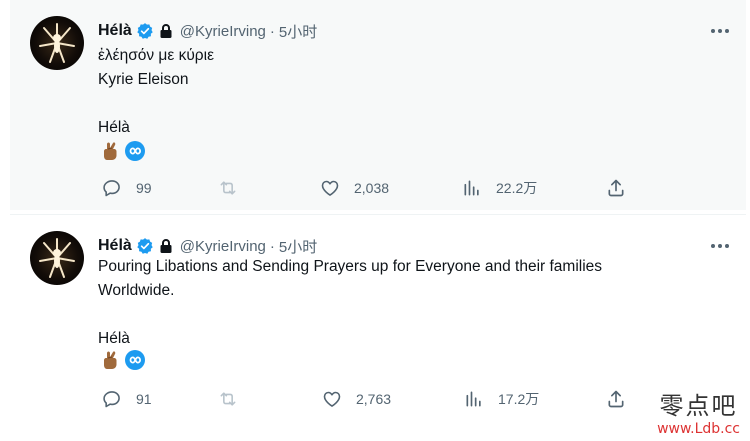  What do you see at coordinates (156, 55) in the screenshot?
I see `tweet-line: ἐλέησόν με κύριε` at bounding box center [156, 55].